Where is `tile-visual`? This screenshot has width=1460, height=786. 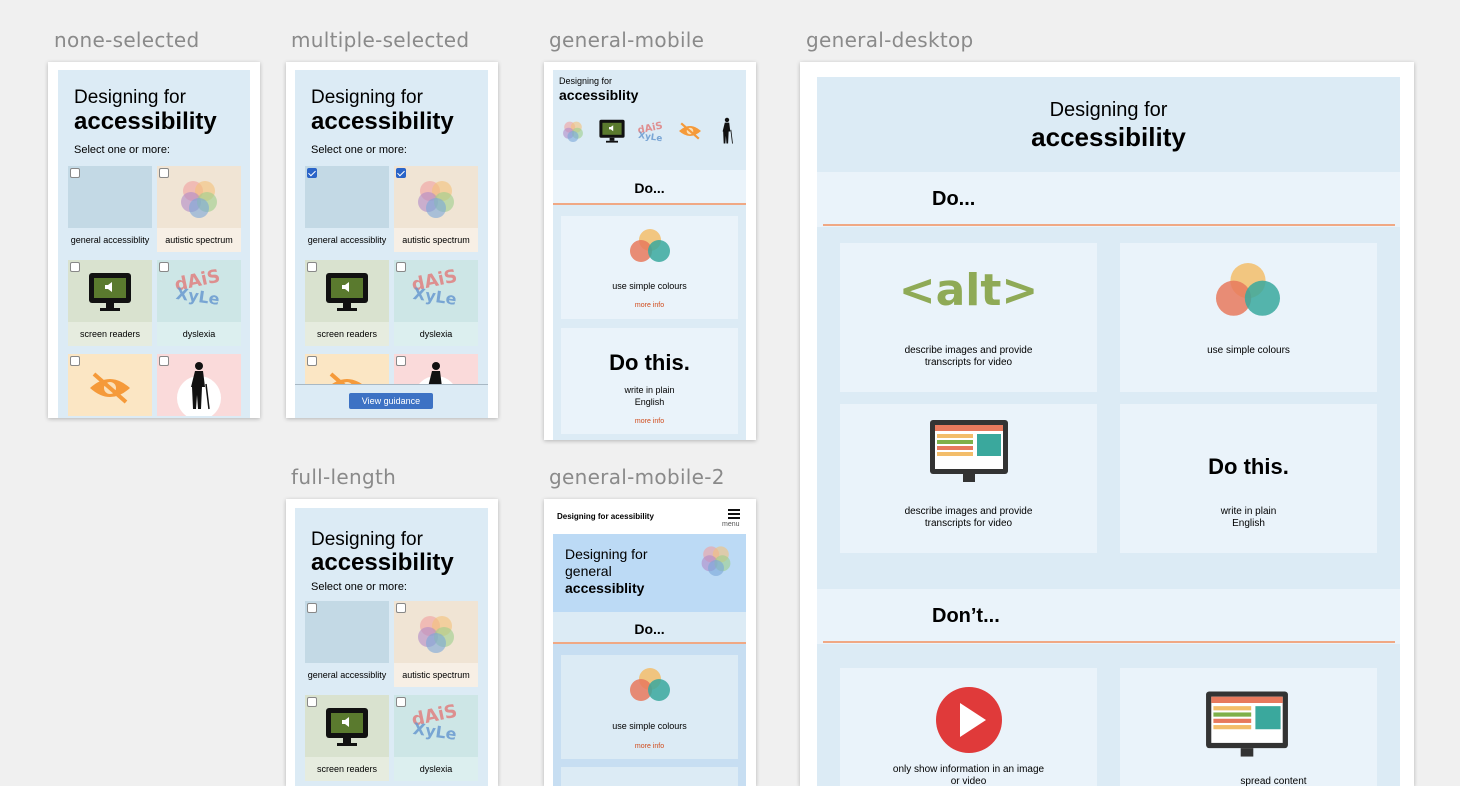
tile-visual is located at coordinates (110, 386).